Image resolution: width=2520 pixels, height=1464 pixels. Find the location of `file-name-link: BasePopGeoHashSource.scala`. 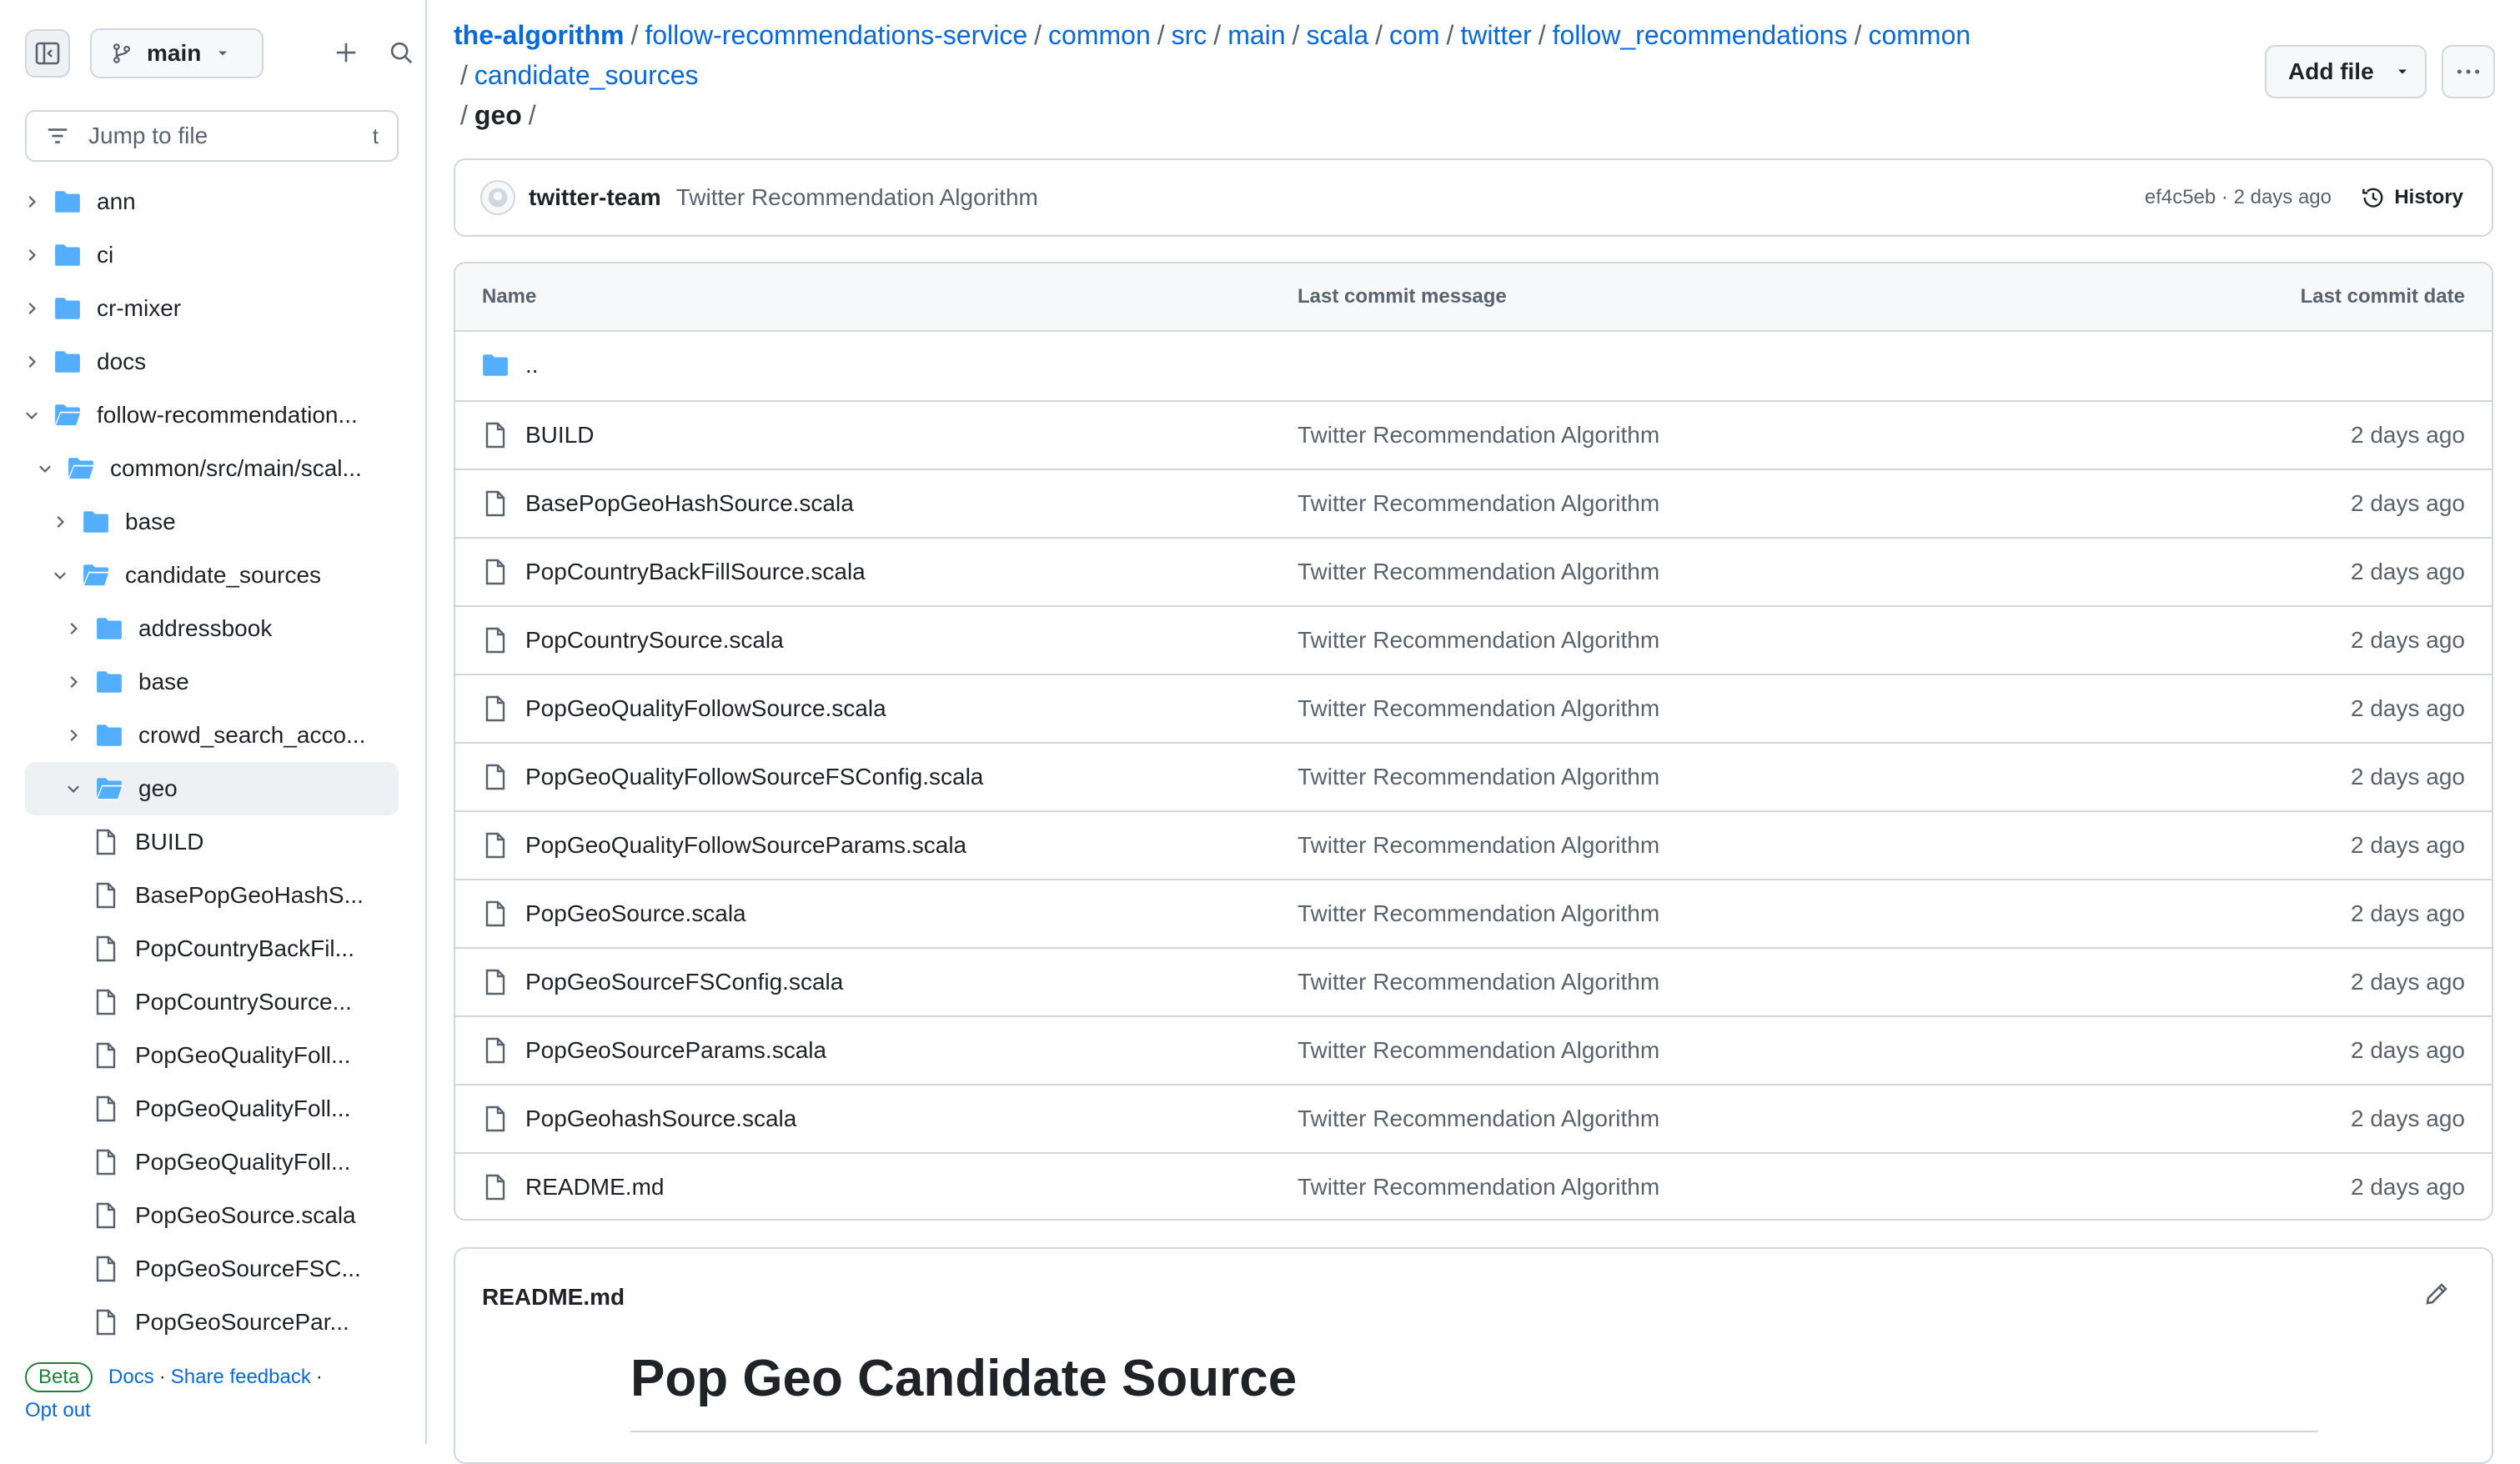

file-name-link: BasePopGeoHashSource.scala is located at coordinates (689, 504).